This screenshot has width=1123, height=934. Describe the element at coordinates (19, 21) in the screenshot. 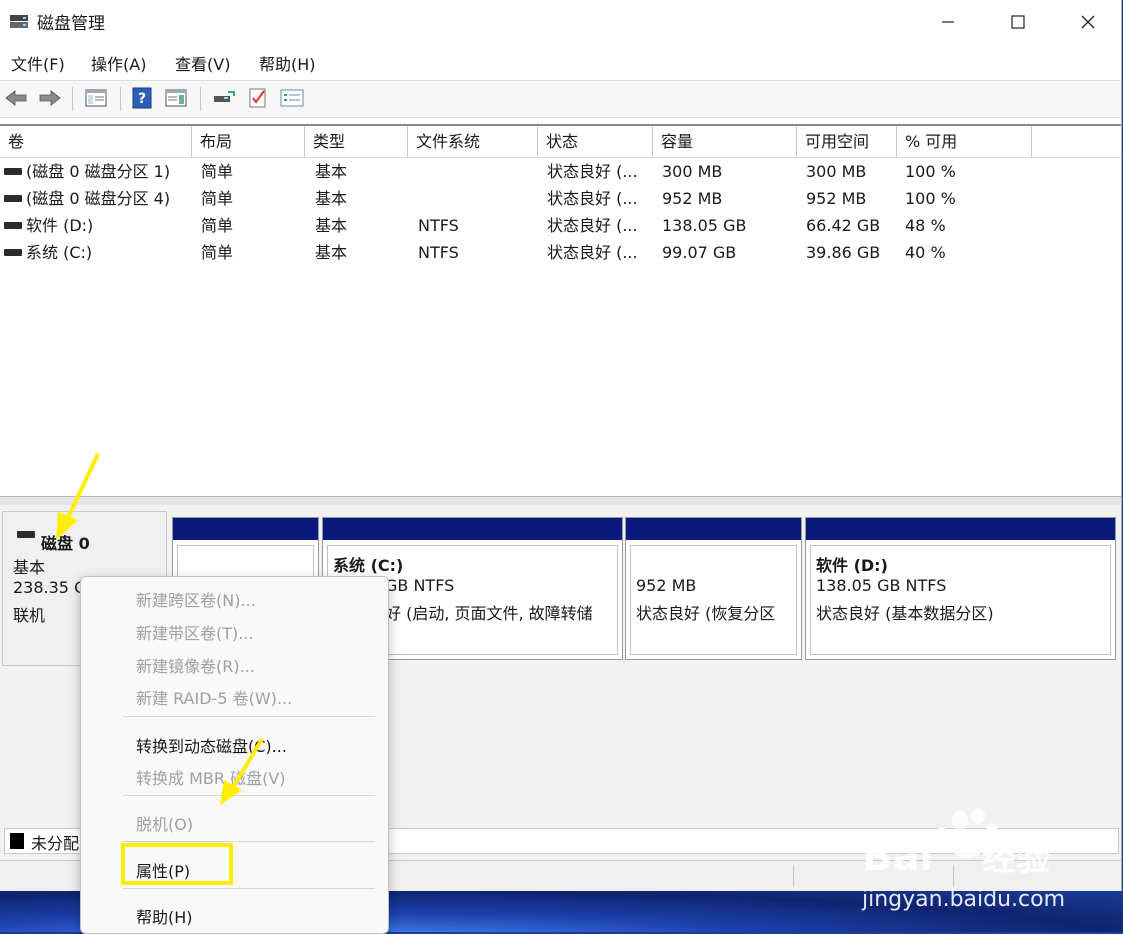

I see `disk-management-icon` at that location.